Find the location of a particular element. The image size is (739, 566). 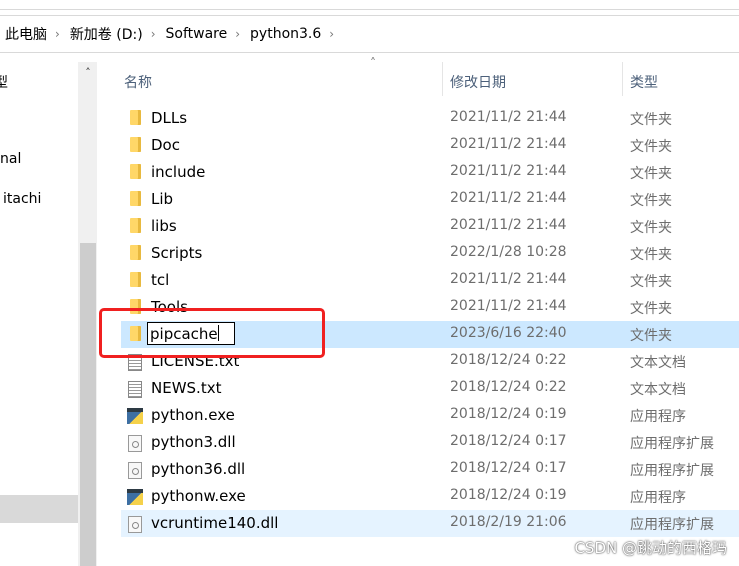

file-row: python36.dll 2018/12/24 0:17 应用程序扩展 is located at coordinates (430, 469).